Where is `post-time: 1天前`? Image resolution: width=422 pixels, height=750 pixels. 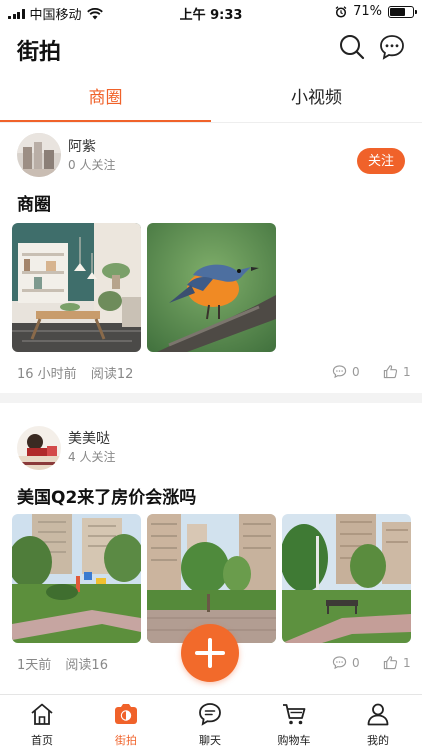
post-time: 1天前 is located at coordinates (34, 665).